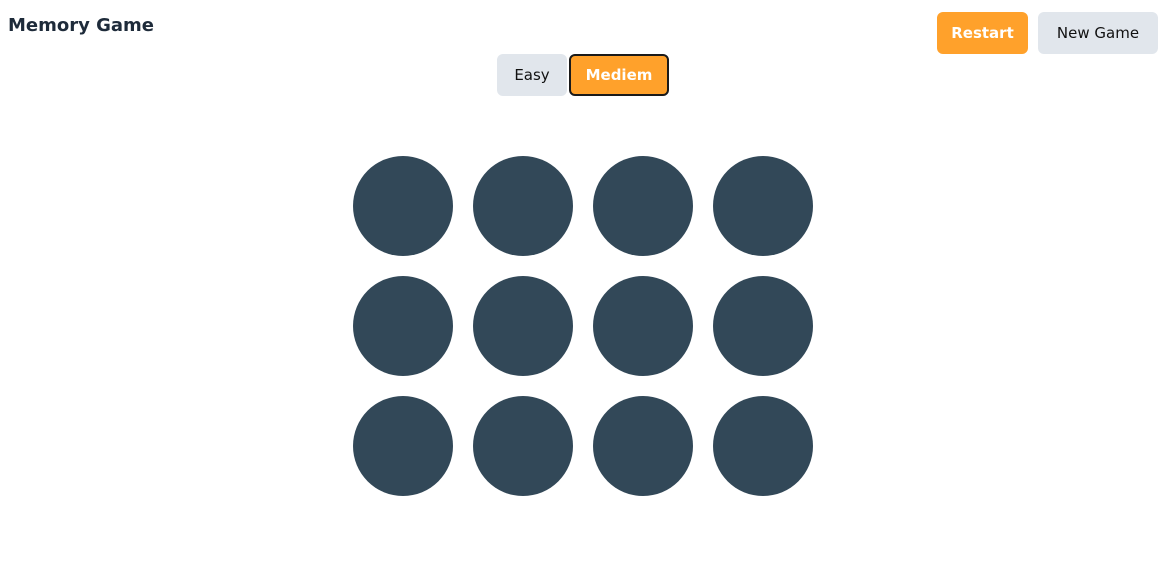 Image resolution: width=1169 pixels, height=579 pixels. I want to click on top-actions: Restart New Game, so click(1047, 33).